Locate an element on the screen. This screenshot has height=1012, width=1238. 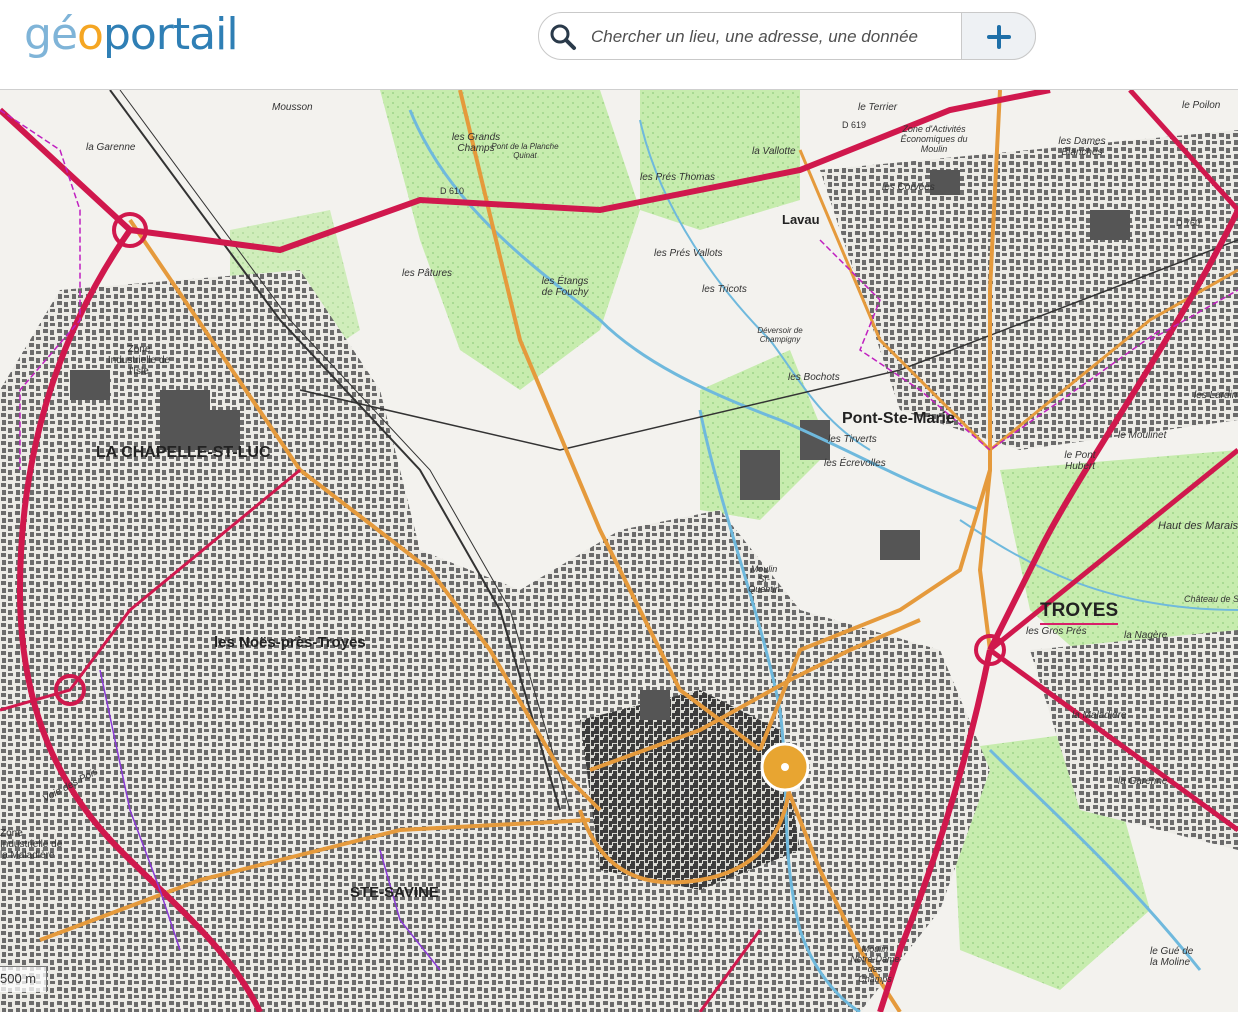
add-button is located at coordinates (998, 36).